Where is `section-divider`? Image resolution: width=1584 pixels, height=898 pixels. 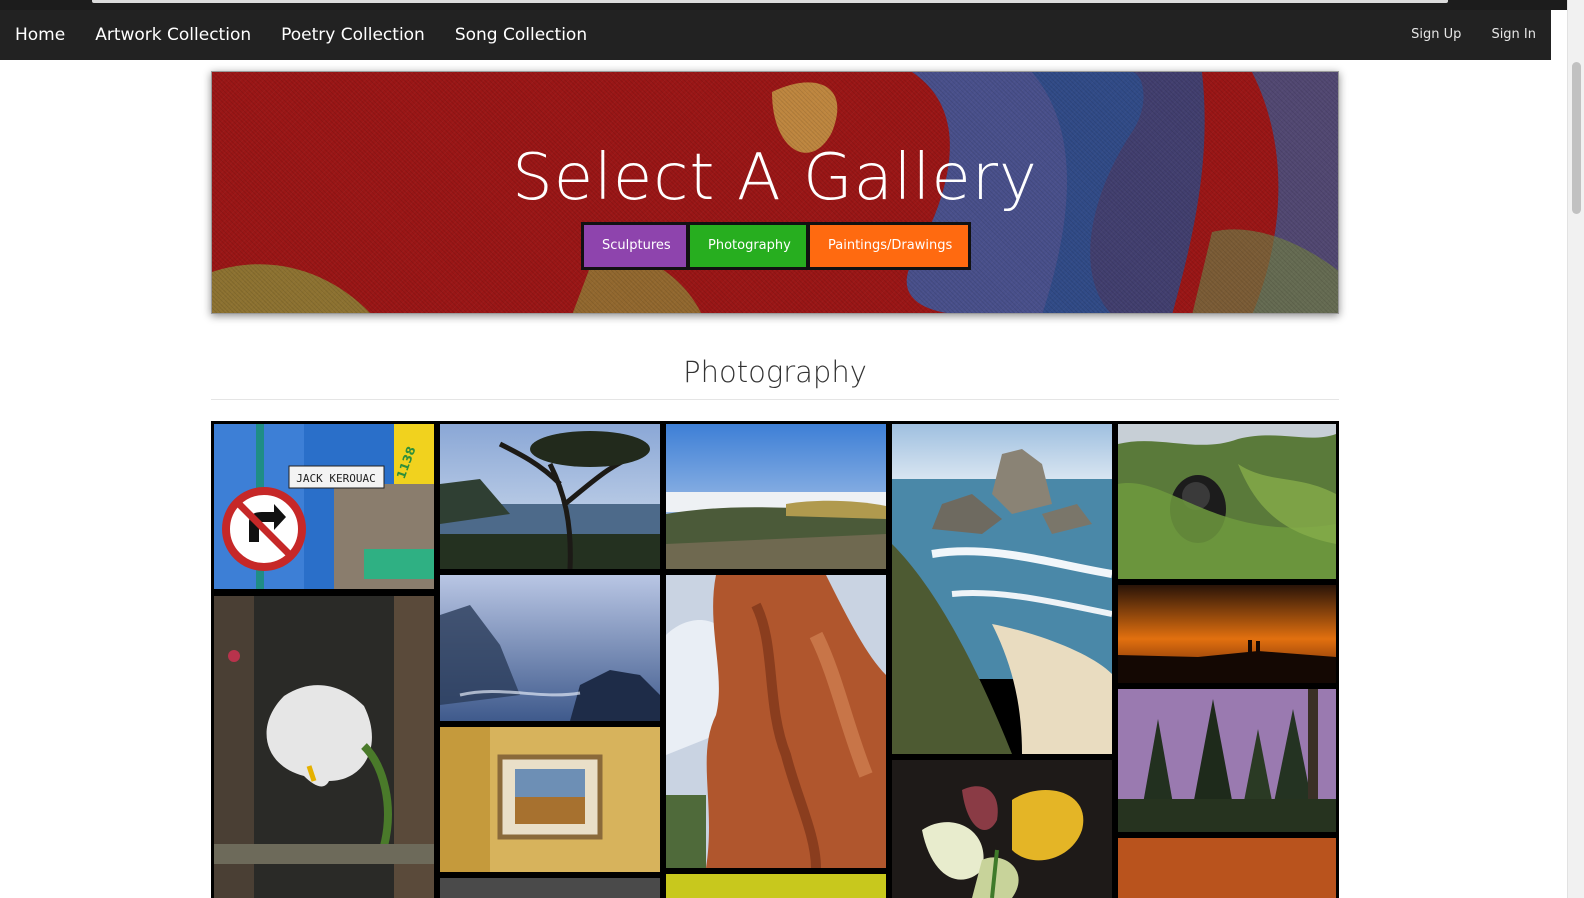 section-divider is located at coordinates (775, 399).